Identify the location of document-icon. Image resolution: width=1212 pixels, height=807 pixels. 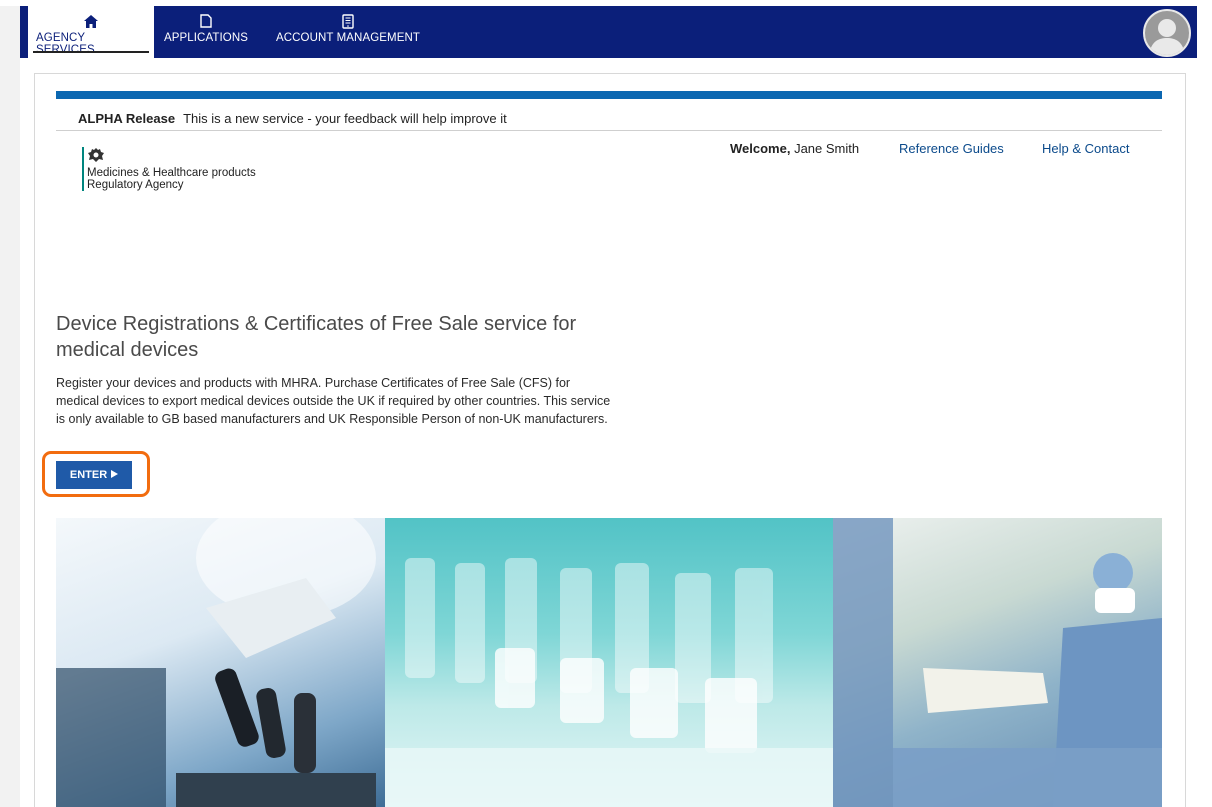
(206, 21).